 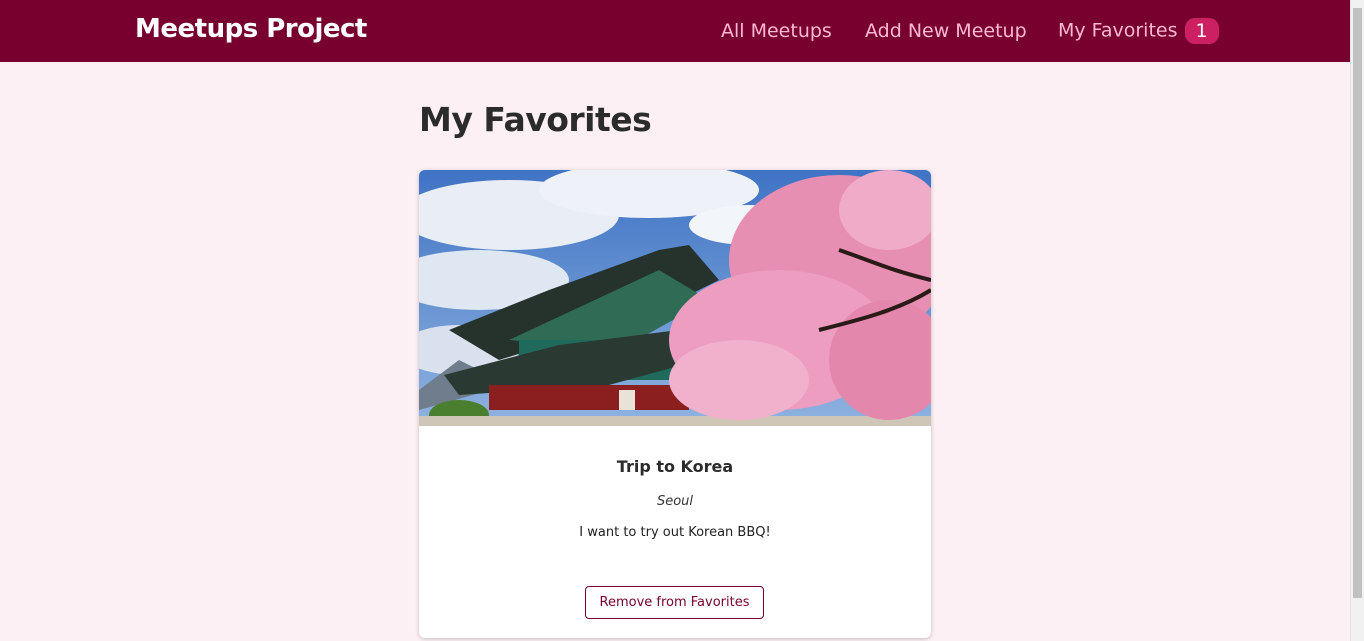 I want to click on remove-from-favorites-button: Remove from Favorites, so click(x=674, y=602).